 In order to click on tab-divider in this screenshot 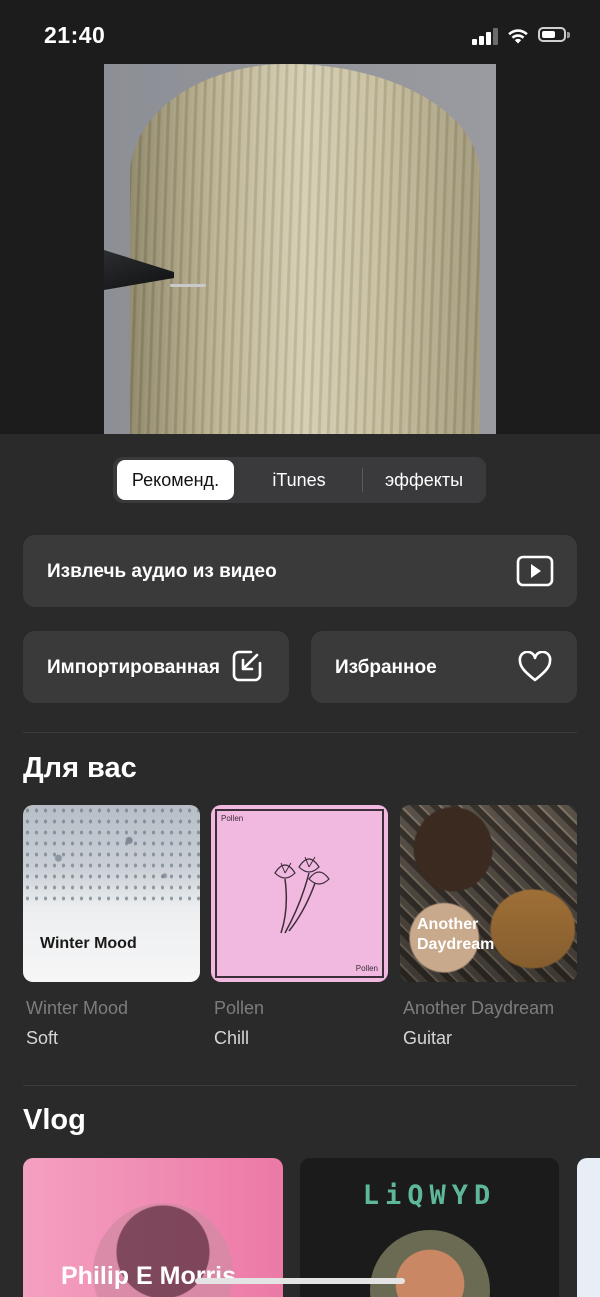, I will do `click(362, 480)`.